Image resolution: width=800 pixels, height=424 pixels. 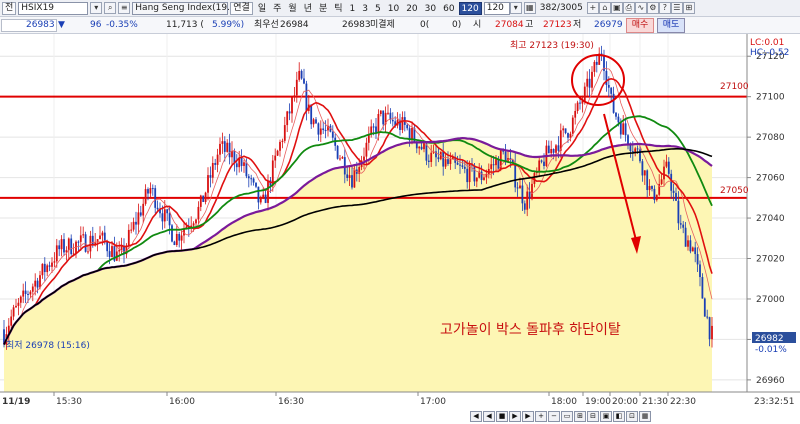 I want to click on scroll-control-6: −, so click(x=554, y=416).